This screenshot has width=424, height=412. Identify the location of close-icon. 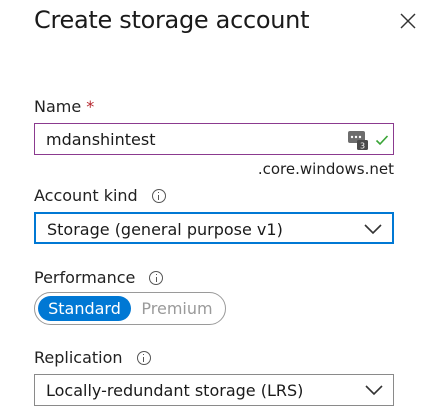
(408, 21).